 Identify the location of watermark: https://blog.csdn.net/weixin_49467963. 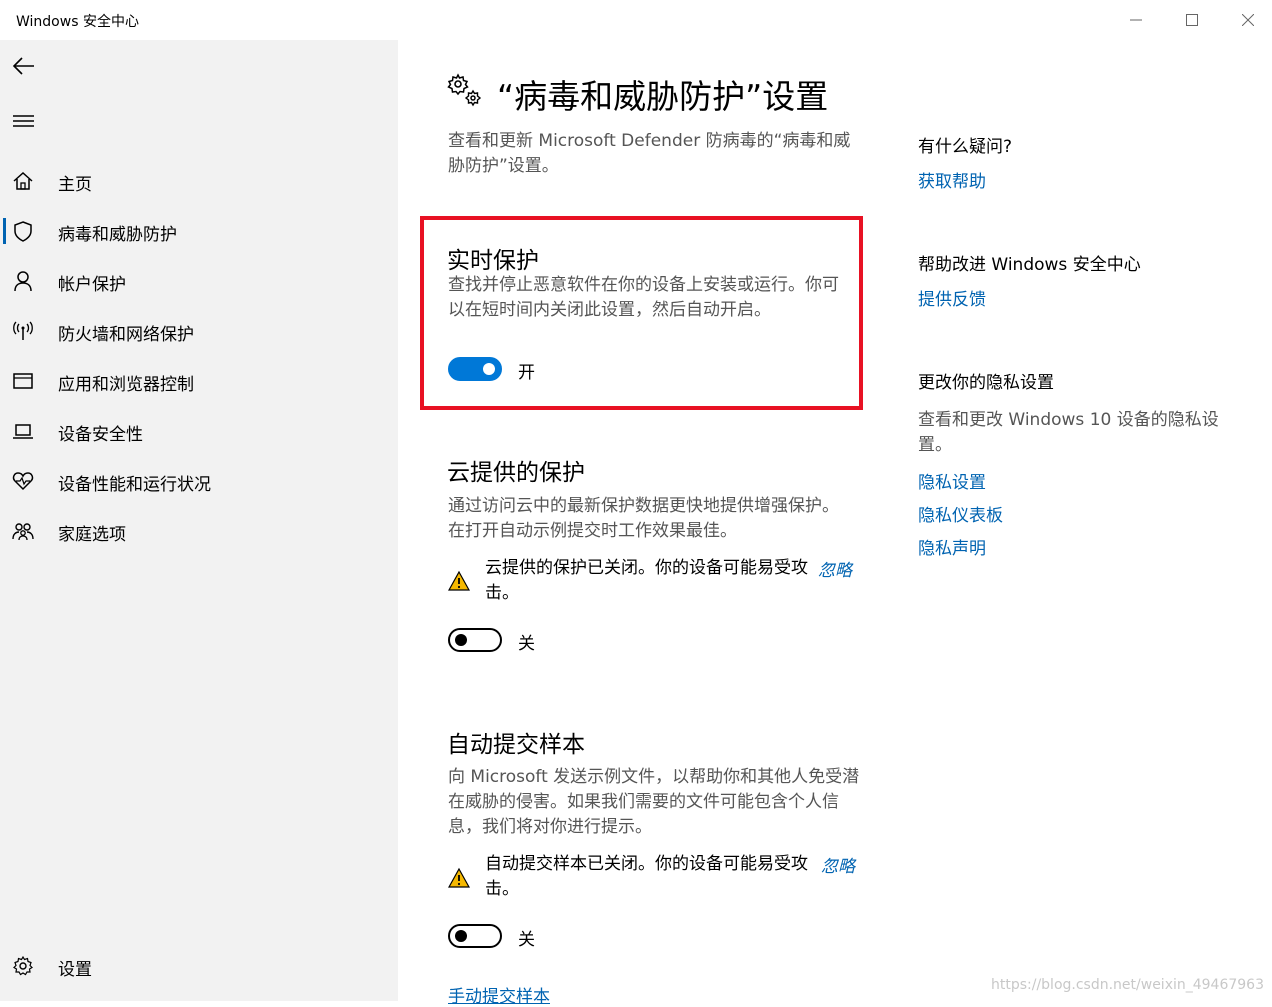
(1127, 985).